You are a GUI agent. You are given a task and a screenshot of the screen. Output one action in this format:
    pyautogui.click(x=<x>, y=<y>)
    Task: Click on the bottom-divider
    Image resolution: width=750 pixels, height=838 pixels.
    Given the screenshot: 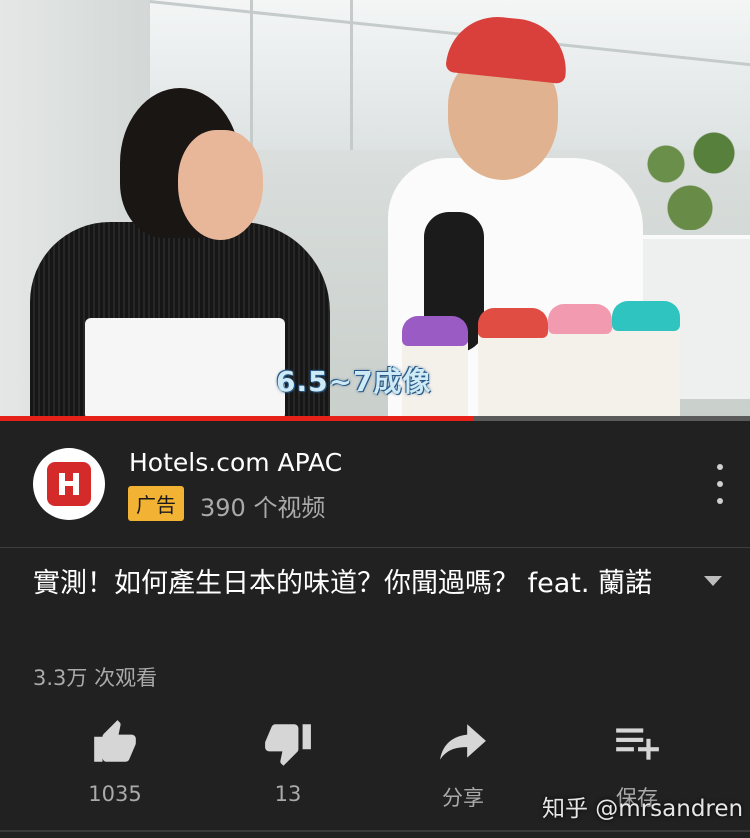 What is the action you would take?
    pyautogui.click(x=375, y=831)
    